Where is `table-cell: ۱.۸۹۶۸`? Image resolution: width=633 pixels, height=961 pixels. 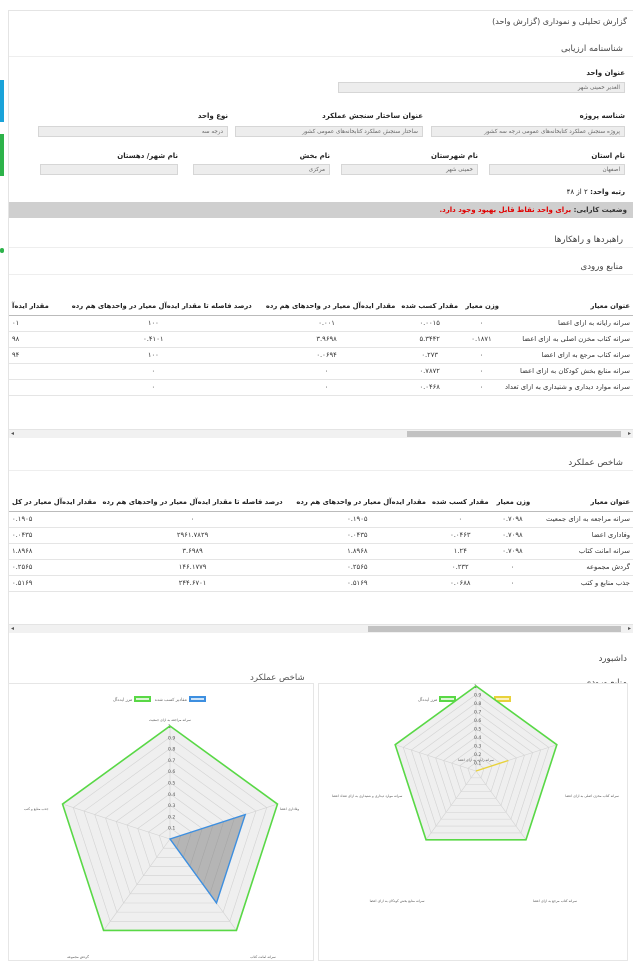
table-cell: ۱.۸۹۶۸ is located at coordinates (54, 551).